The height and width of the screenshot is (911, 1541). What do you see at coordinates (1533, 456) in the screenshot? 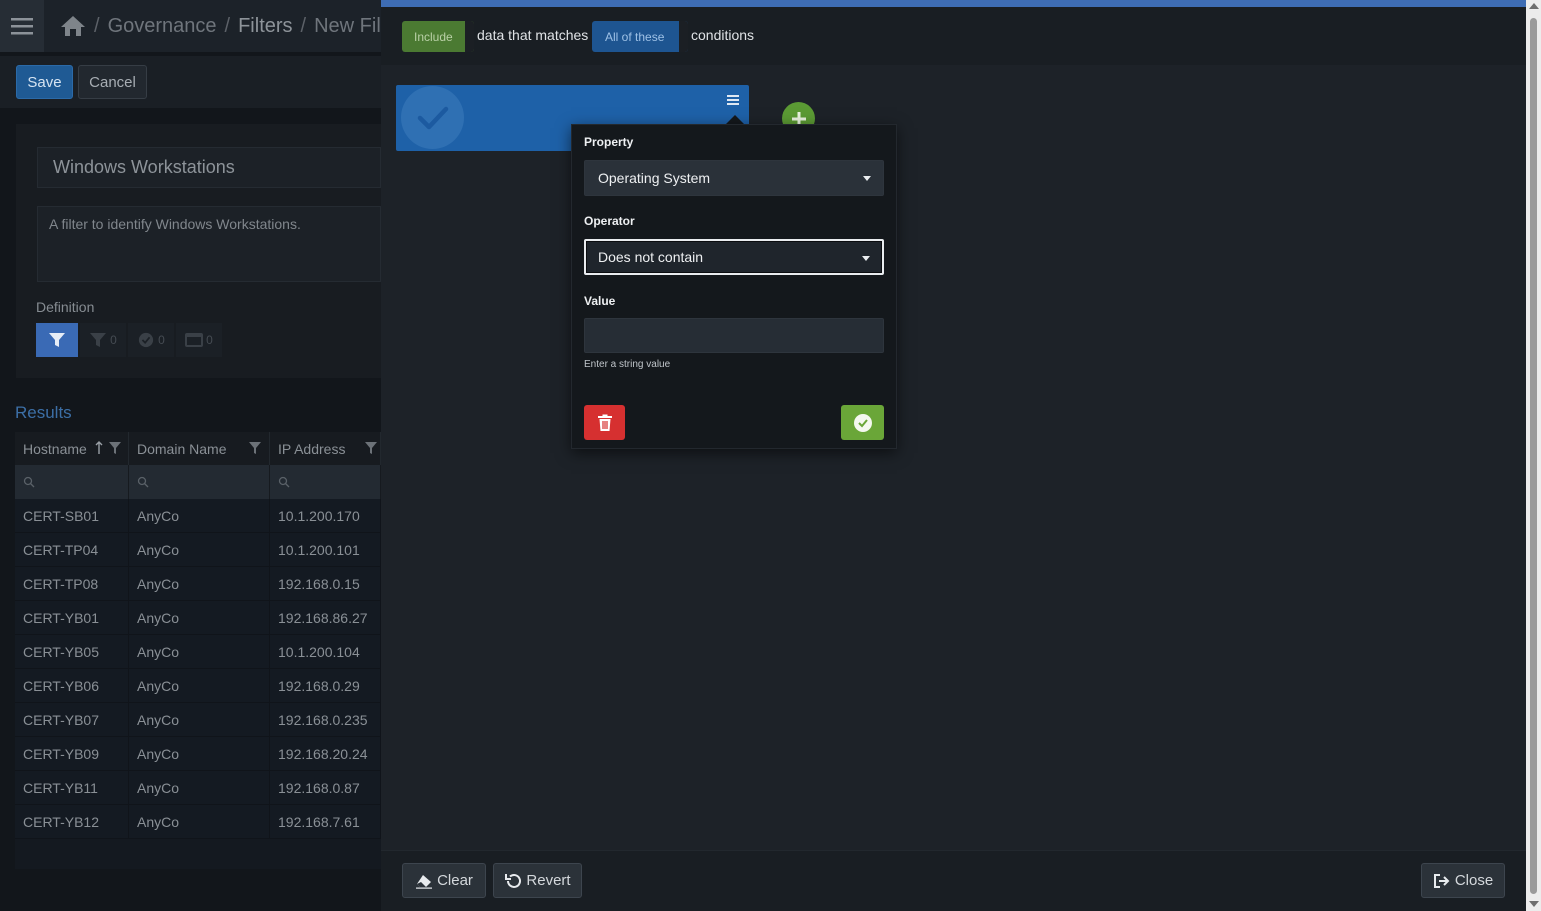
I see `scrollbar-thumb` at bounding box center [1533, 456].